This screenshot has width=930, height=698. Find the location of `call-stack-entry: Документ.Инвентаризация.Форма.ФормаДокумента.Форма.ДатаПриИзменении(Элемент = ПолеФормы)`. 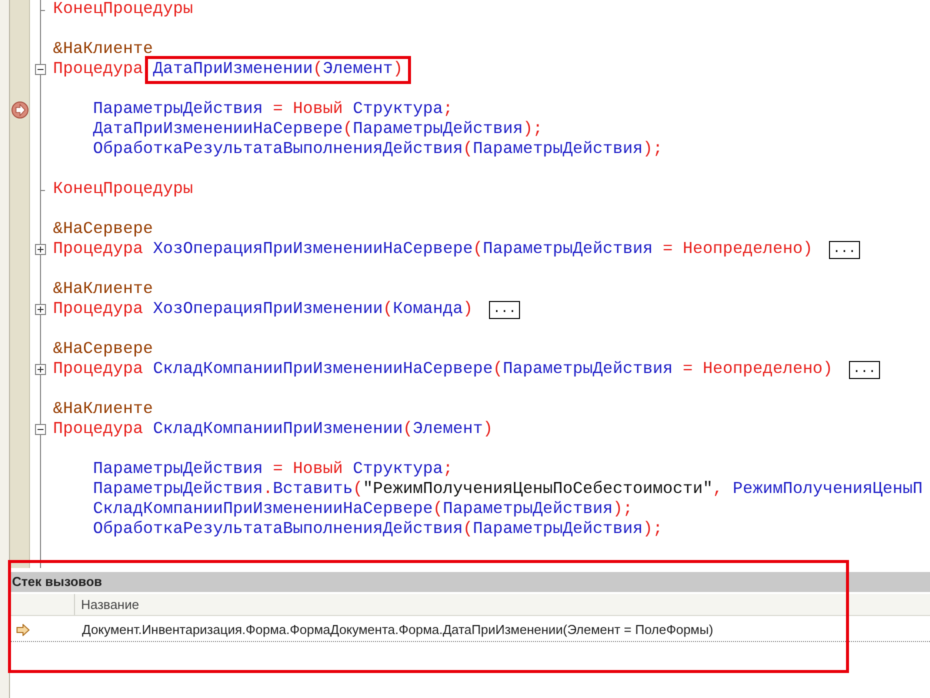

call-stack-entry: Документ.Инвентаризация.Форма.ФормаДокумента.Форма.ДатаПриИзменении(Элемент = ПолеФормы) is located at coordinates (398, 630).